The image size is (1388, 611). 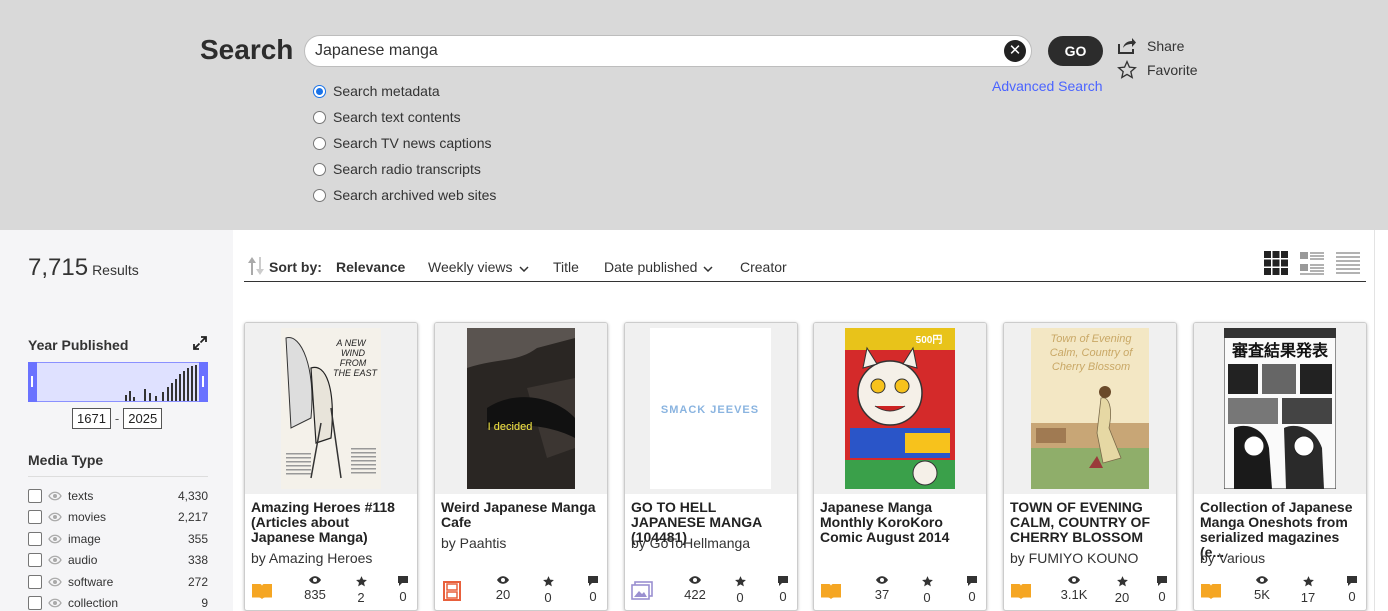 I want to click on search-option-radio: Search radio transcripts, so click(x=404, y=169).